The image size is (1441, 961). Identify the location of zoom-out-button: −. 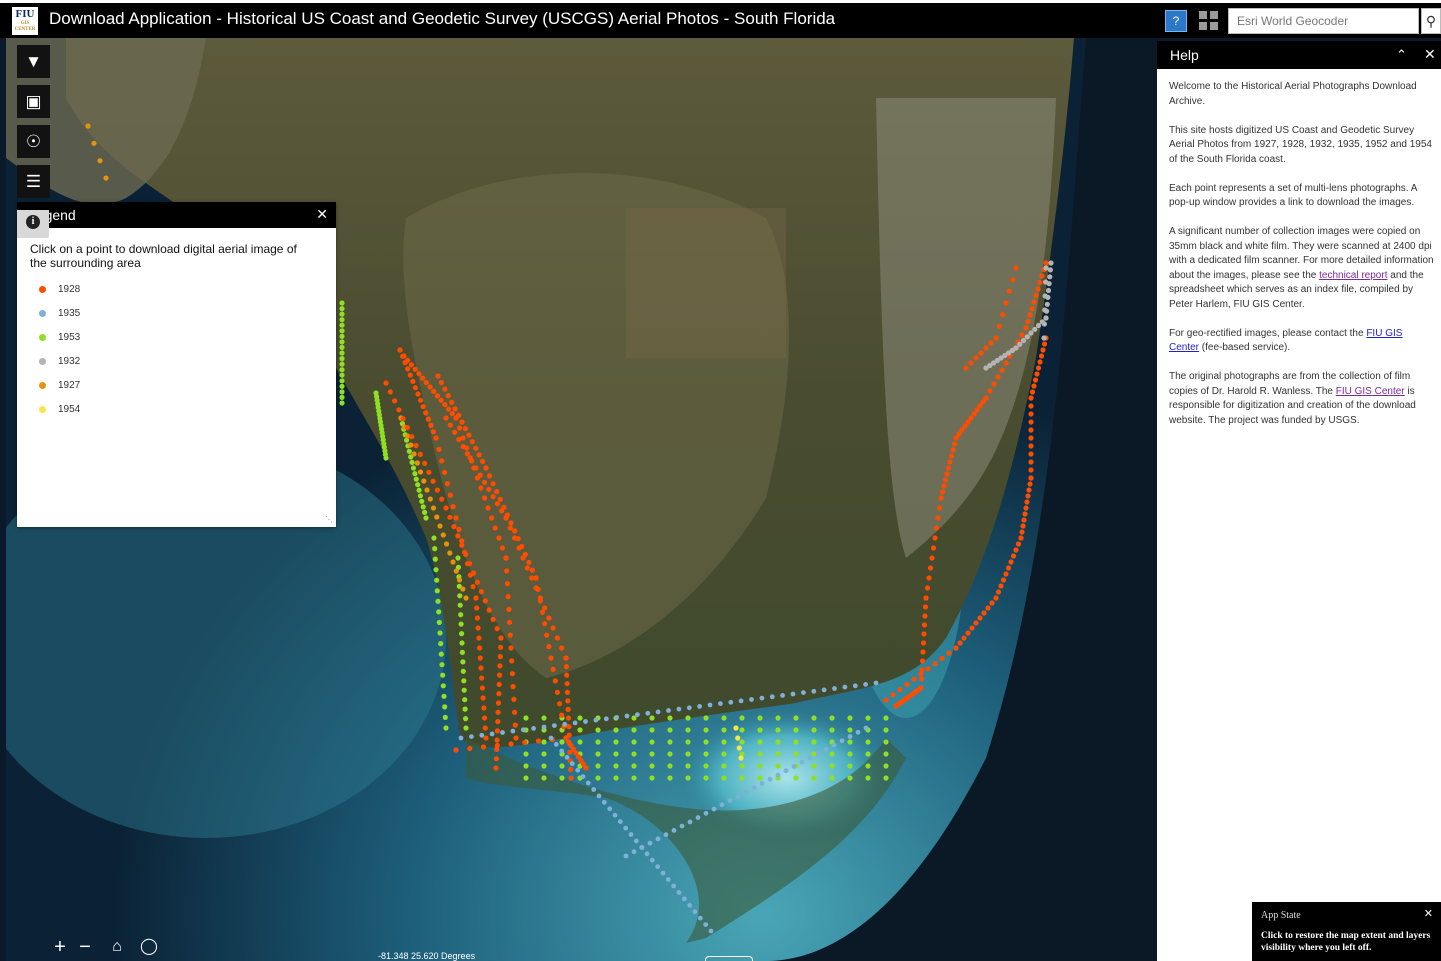
(85, 947).